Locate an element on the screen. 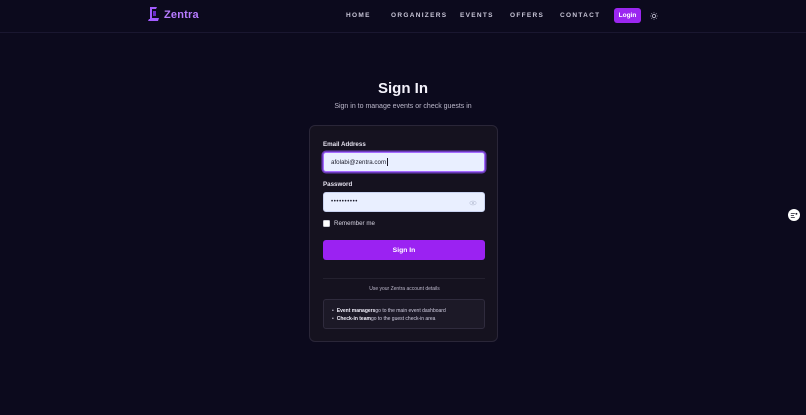  floating-widget-button is located at coordinates (794, 215).